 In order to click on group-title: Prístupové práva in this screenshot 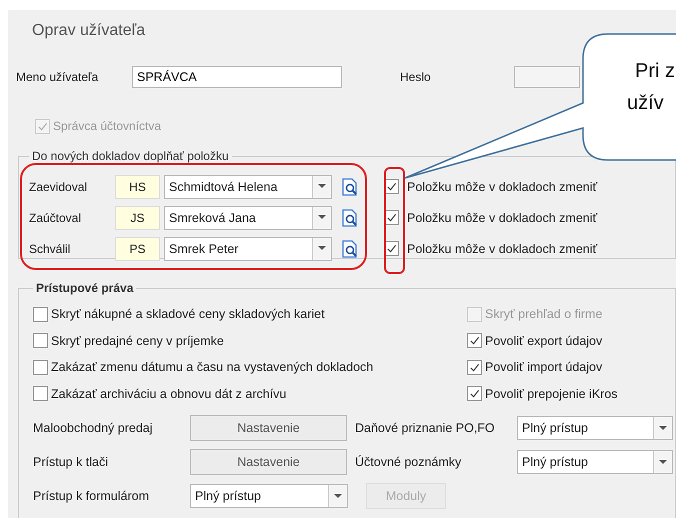, I will do `click(84, 288)`.